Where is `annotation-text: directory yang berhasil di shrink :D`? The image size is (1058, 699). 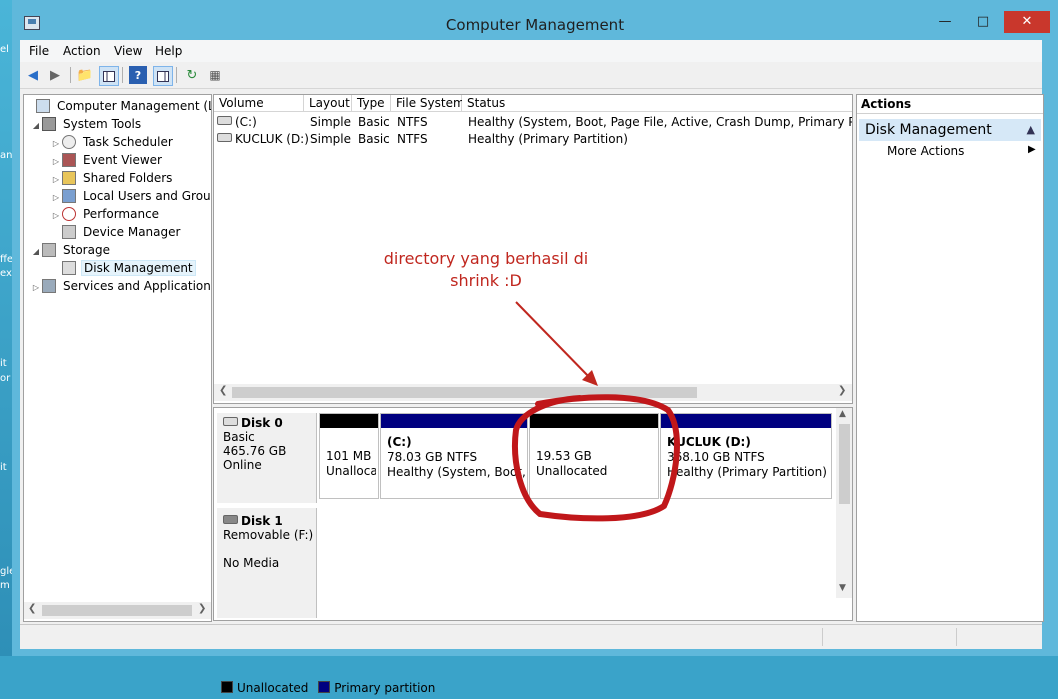
annotation-text: directory yang berhasil di shrink :D is located at coordinates (486, 269).